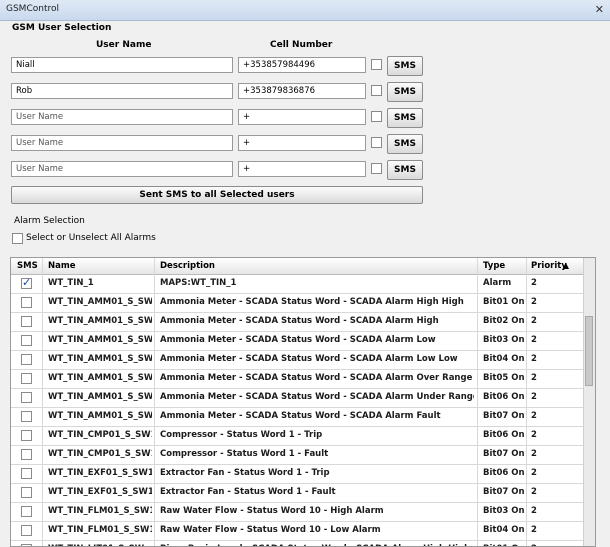  What do you see at coordinates (122, 65) in the screenshot?
I see `user-name-field: Niall` at bounding box center [122, 65].